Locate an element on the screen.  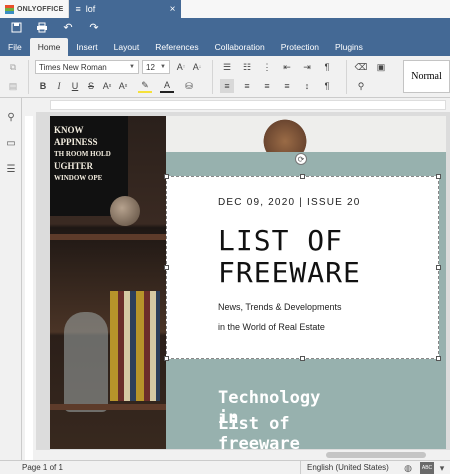
coral-decoration is located at coordinates (285, 134).